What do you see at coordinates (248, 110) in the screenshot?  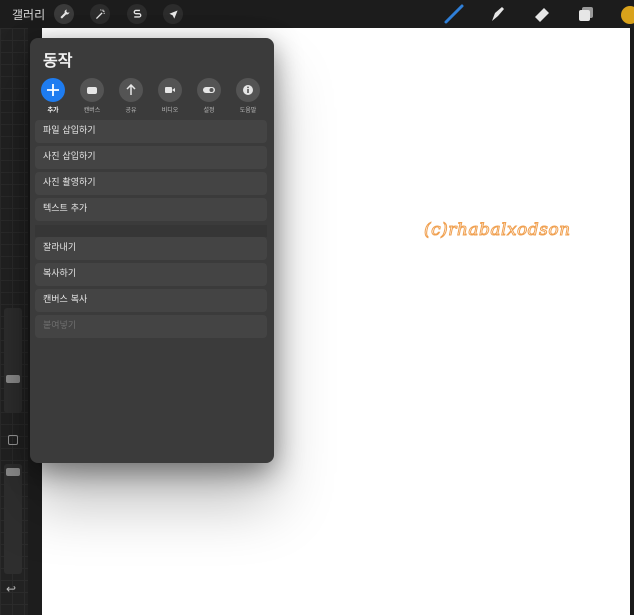 I see `tab-label: 도움말` at bounding box center [248, 110].